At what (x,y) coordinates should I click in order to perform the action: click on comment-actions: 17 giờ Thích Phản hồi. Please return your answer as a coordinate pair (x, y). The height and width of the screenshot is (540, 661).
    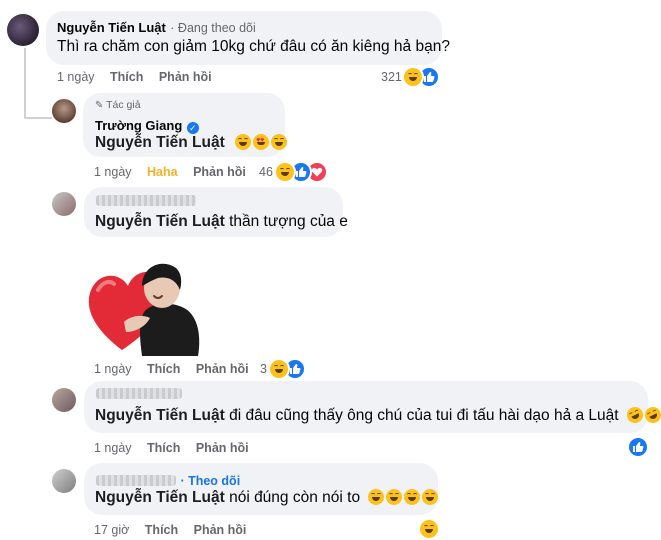
    Looking at the image, I should click on (170, 530).